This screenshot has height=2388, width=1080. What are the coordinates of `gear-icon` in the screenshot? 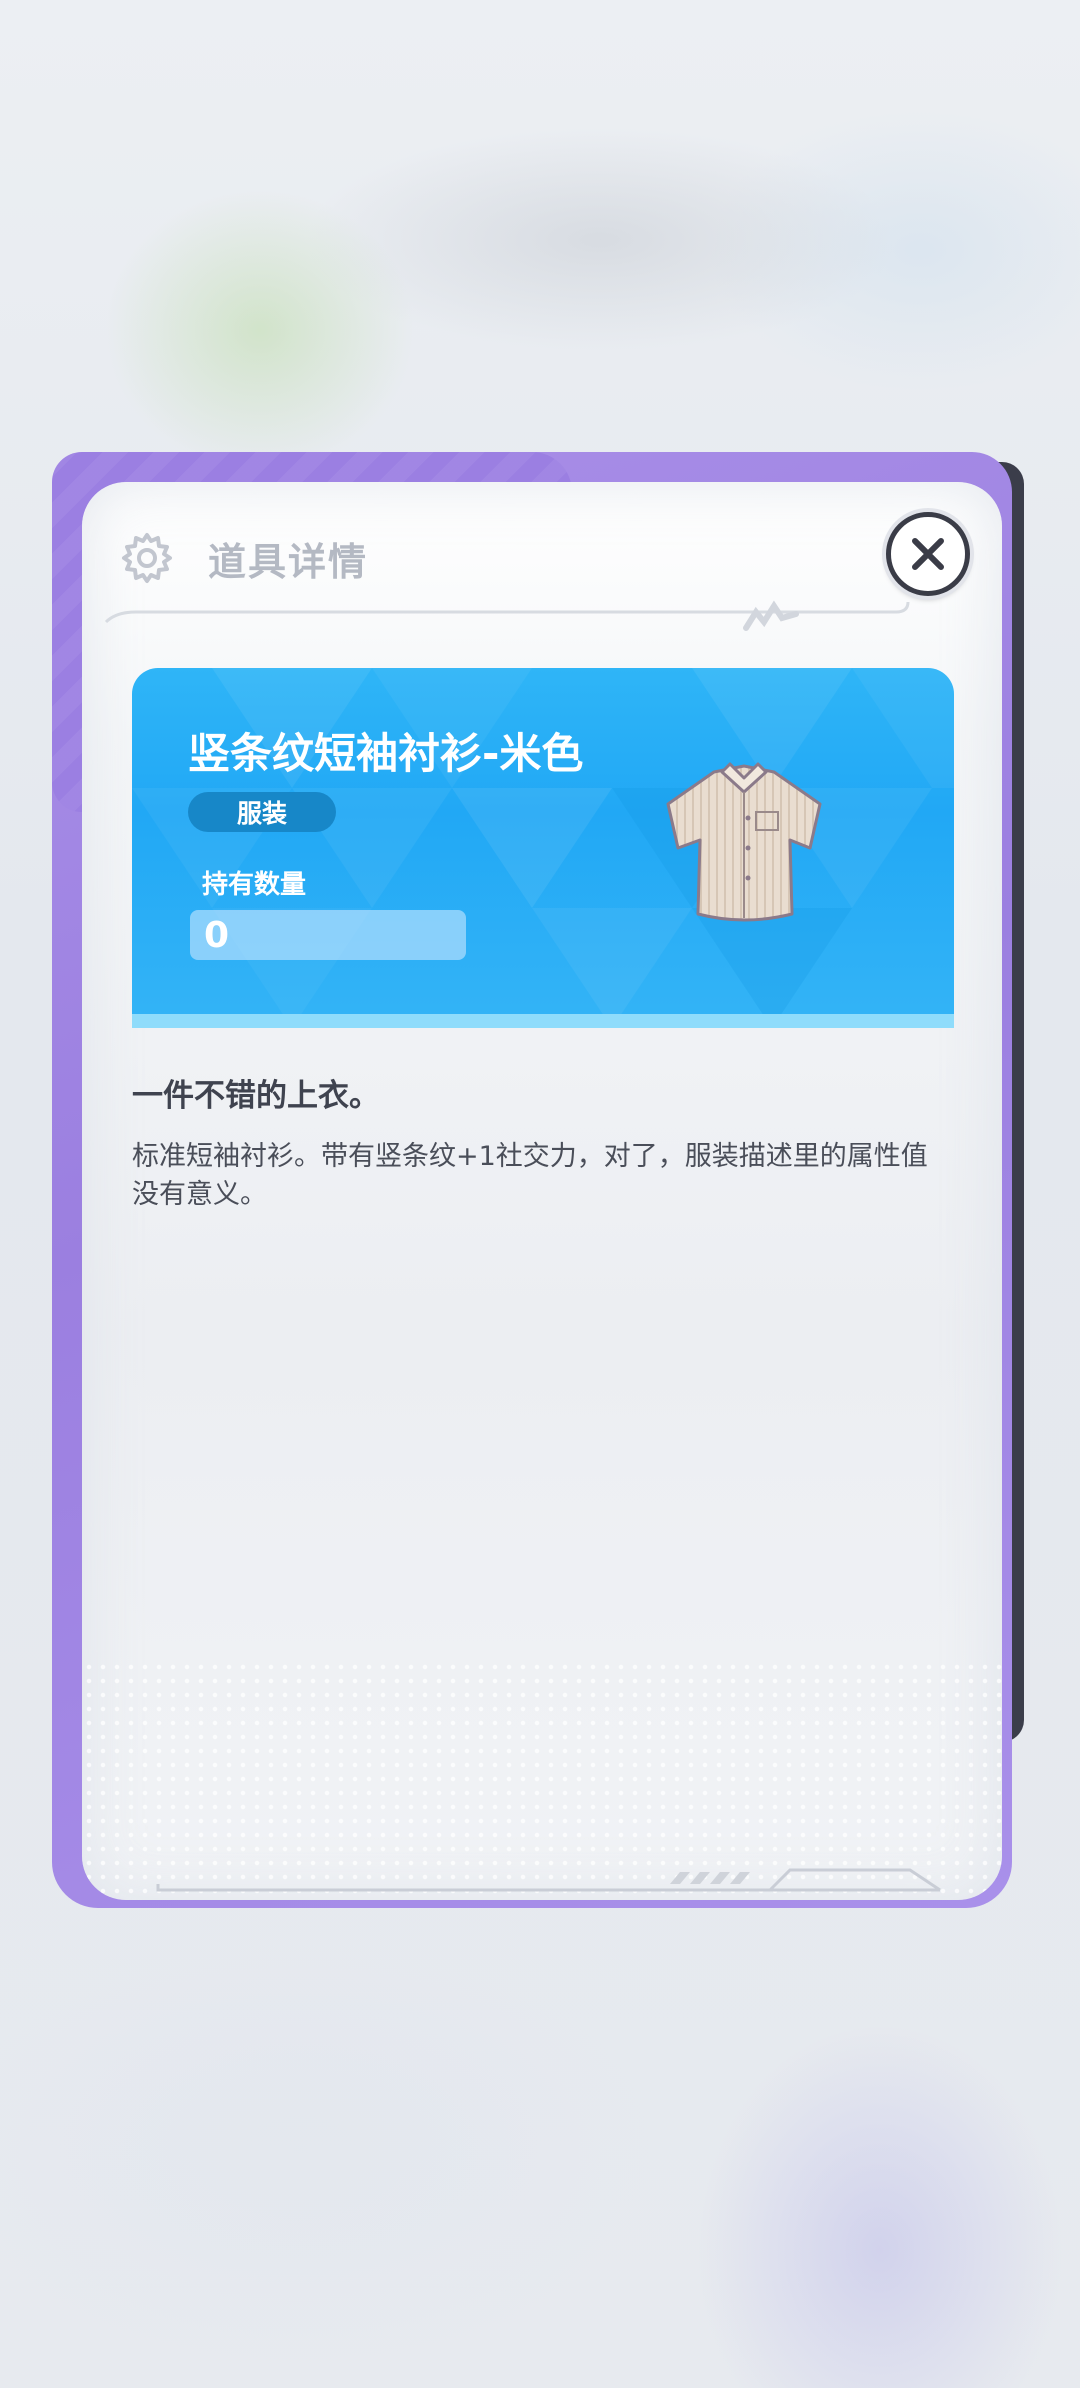 It's located at (147, 558).